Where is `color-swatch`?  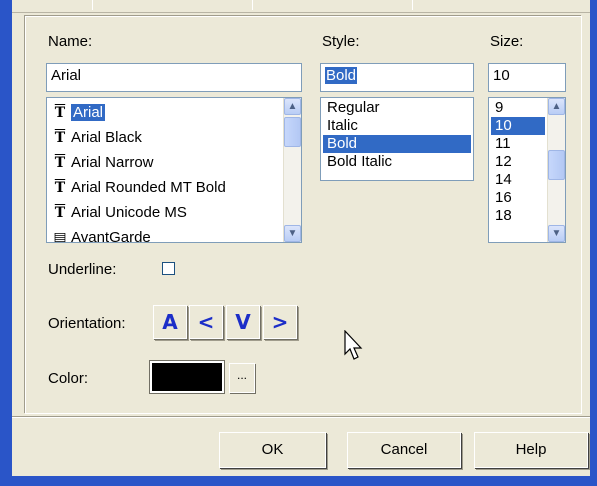
color-swatch is located at coordinates (187, 377).